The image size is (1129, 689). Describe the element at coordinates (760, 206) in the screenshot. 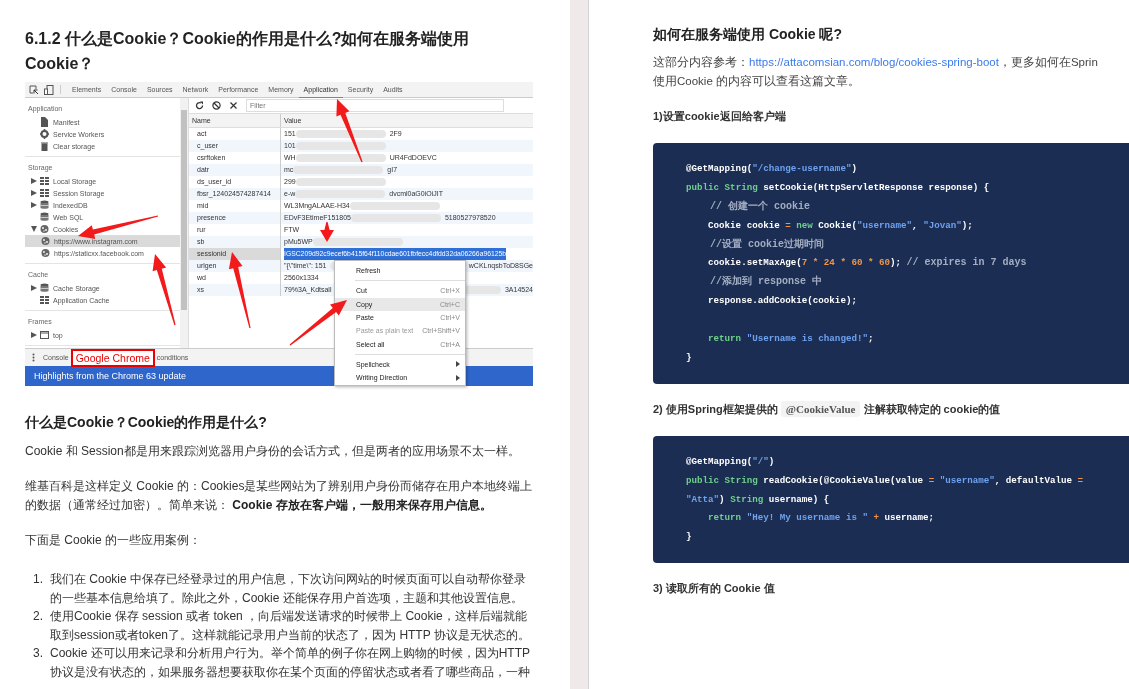

I see `code-line: // 创建一个 cookie` at that location.